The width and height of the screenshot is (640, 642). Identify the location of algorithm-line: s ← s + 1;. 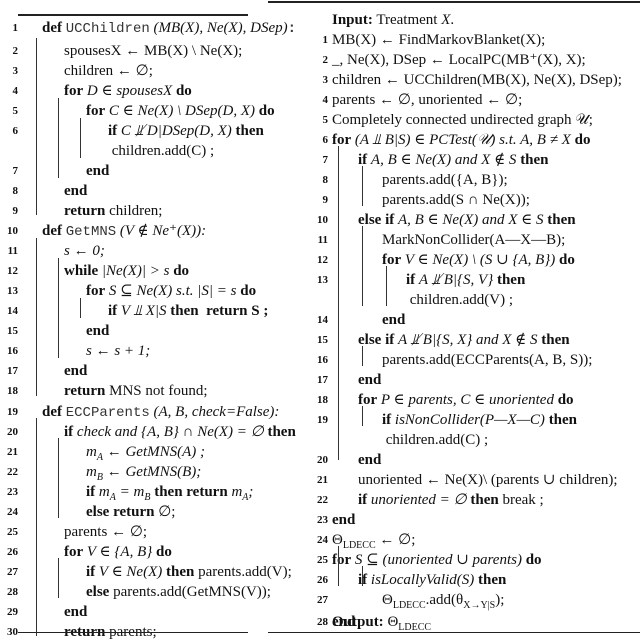
(118, 351).